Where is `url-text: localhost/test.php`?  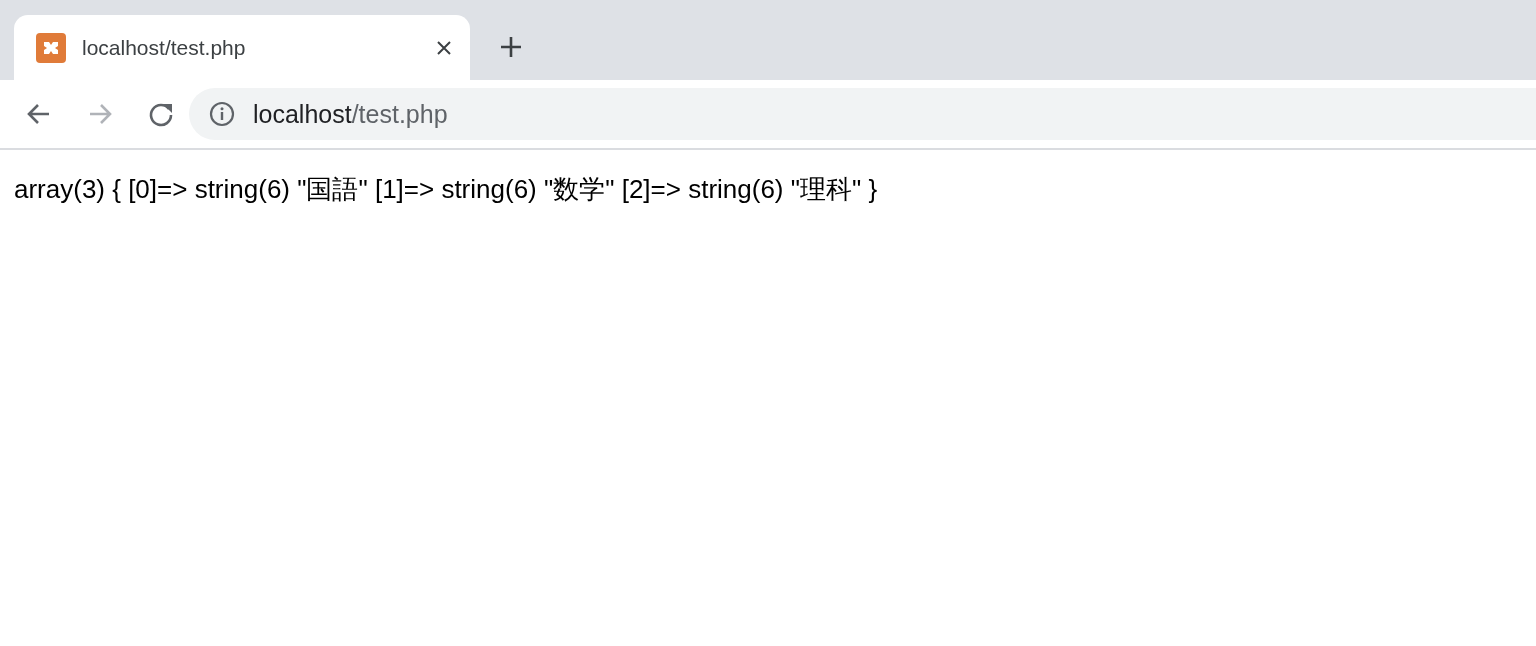
url-text: localhost/test.php is located at coordinates (350, 114).